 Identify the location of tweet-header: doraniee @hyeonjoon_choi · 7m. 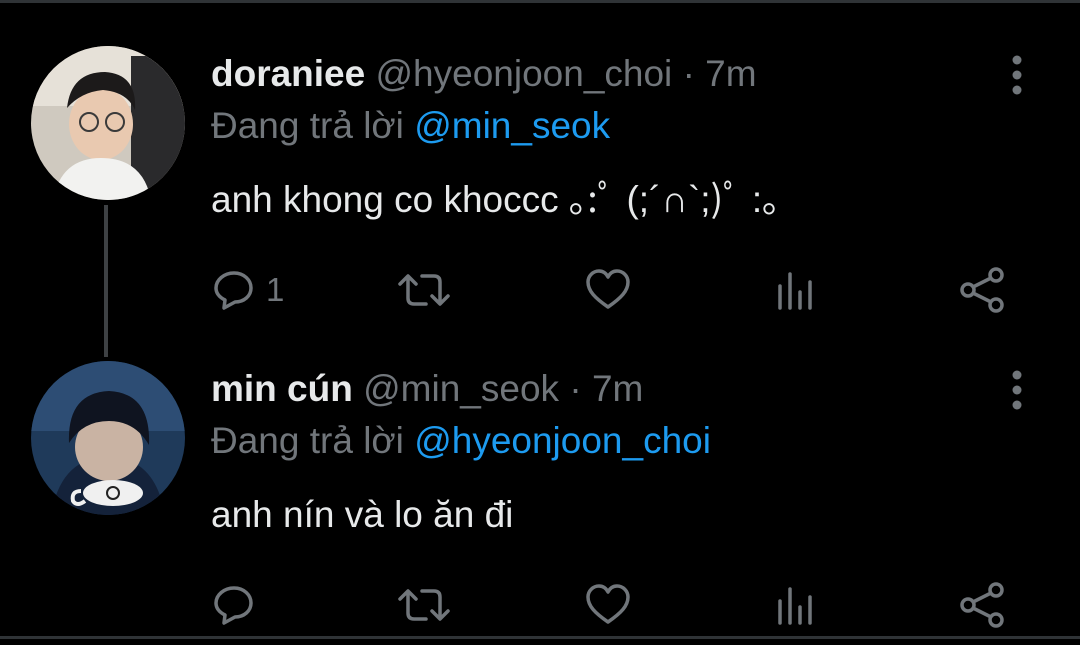
(484, 74).